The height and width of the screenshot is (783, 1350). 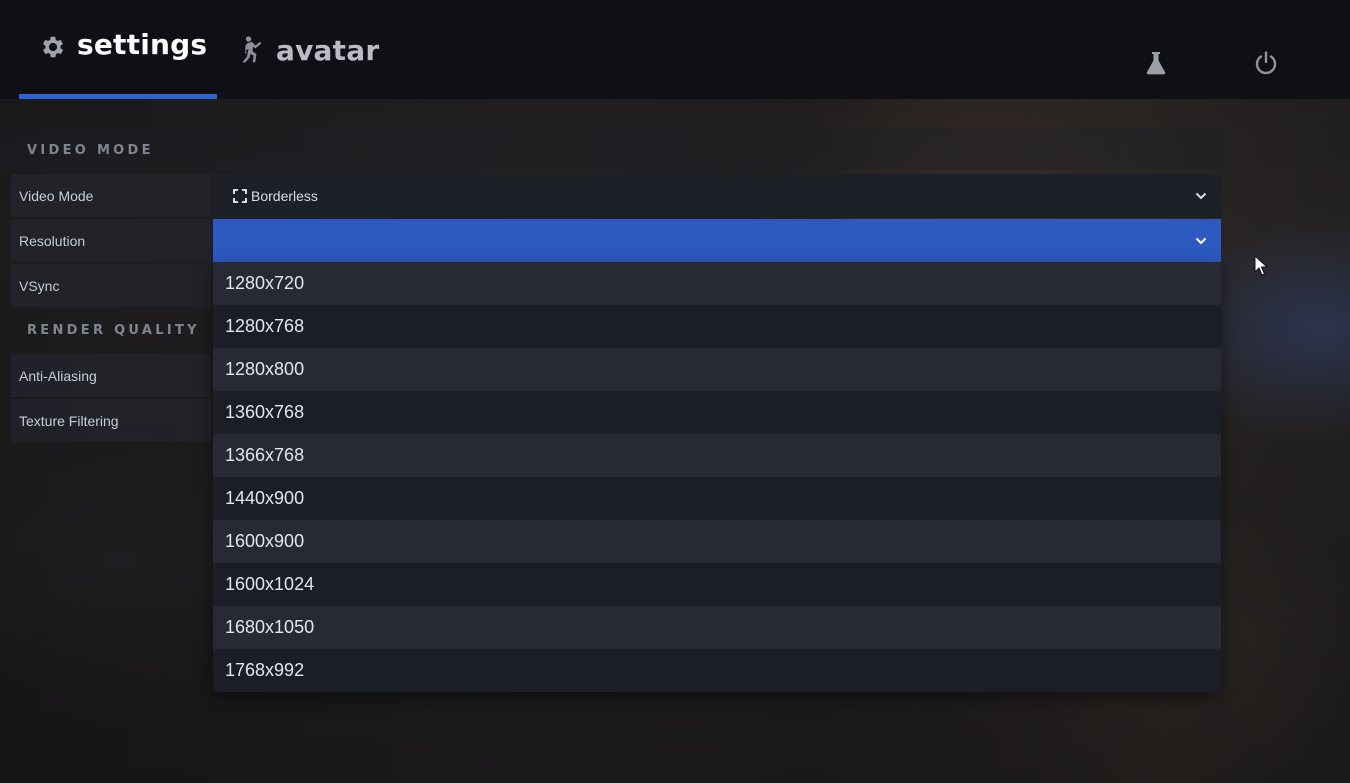 I want to click on section-header-strip, so click(x=611, y=149).